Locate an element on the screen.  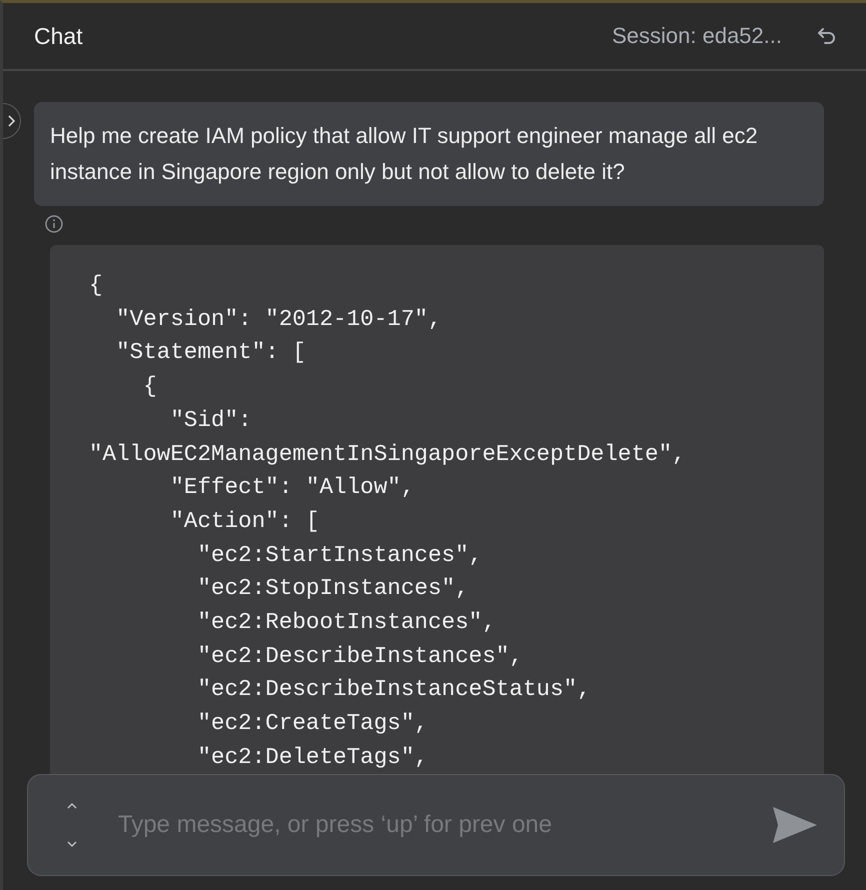
code-line: "ec2:DeleteTags", is located at coordinates (312, 757).